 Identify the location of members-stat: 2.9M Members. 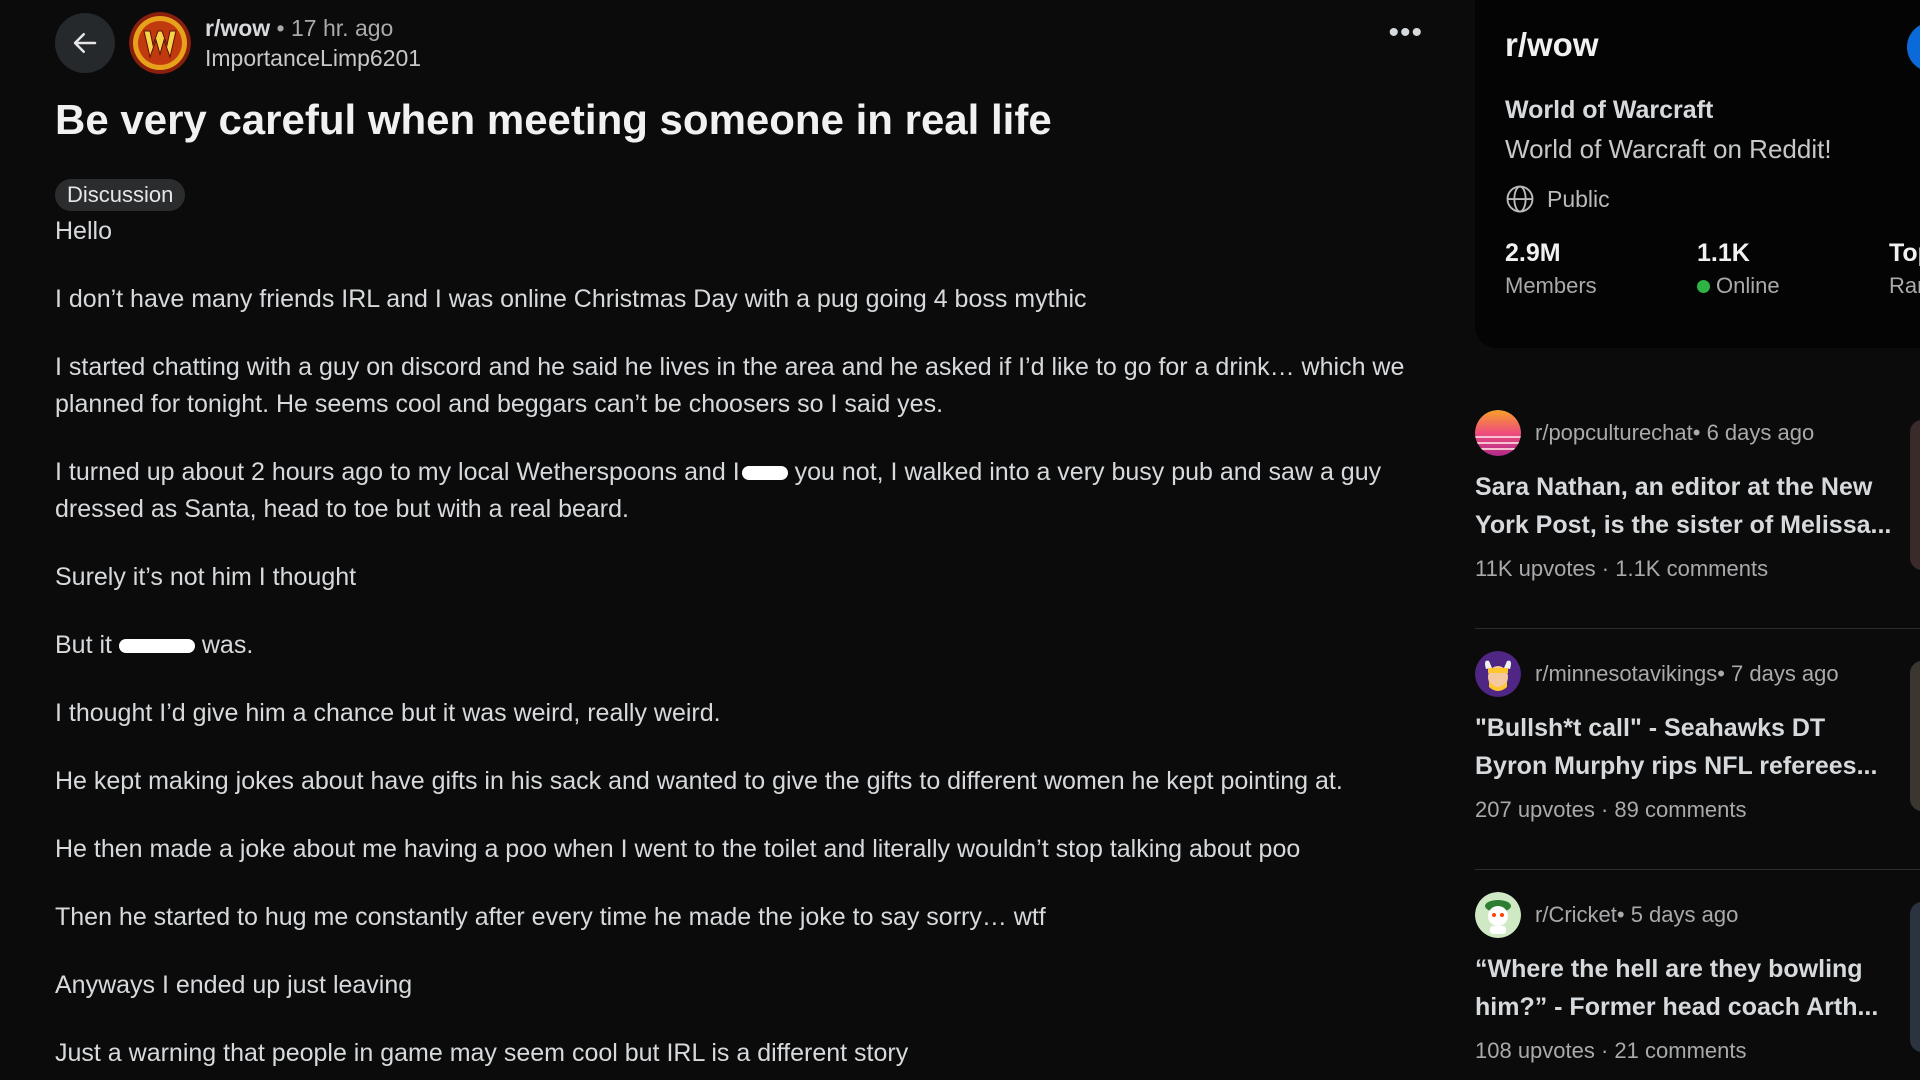
(1551, 271).